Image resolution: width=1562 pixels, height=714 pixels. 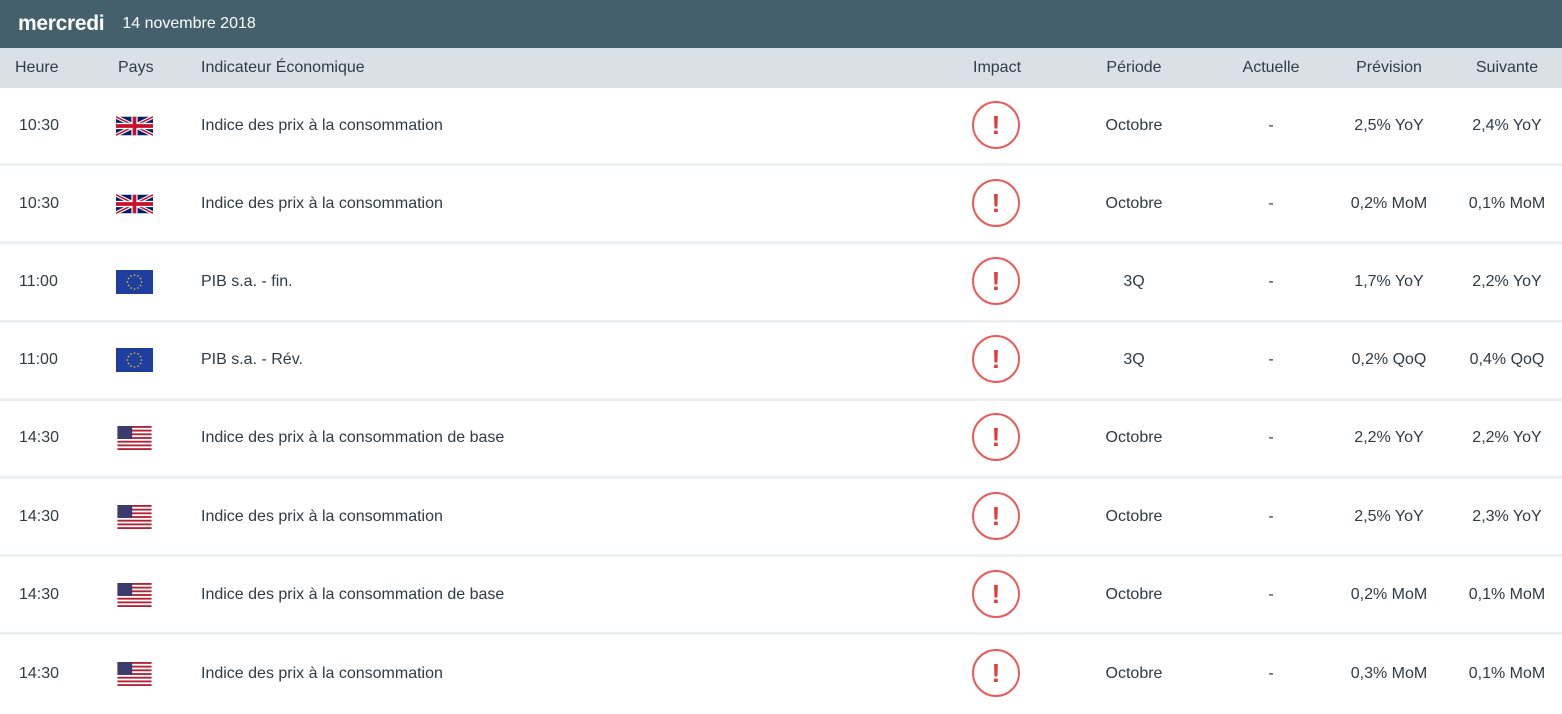 I want to click on event-next: 0,4% QoQ, so click(x=1507, y=360).